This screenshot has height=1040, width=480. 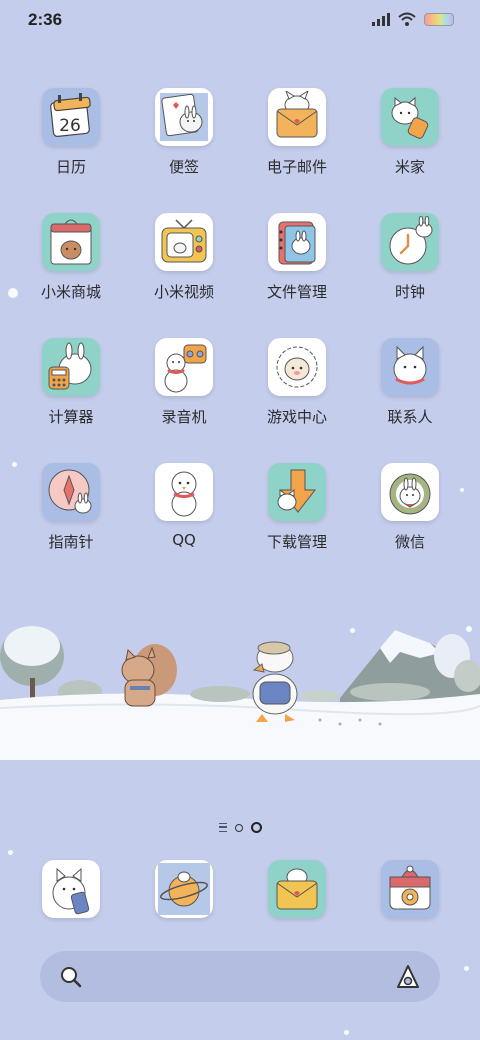 What do you see at coordinates (410, 492) in the screenshot?
I see `wechat-icon` at bounding box center [410, 492].